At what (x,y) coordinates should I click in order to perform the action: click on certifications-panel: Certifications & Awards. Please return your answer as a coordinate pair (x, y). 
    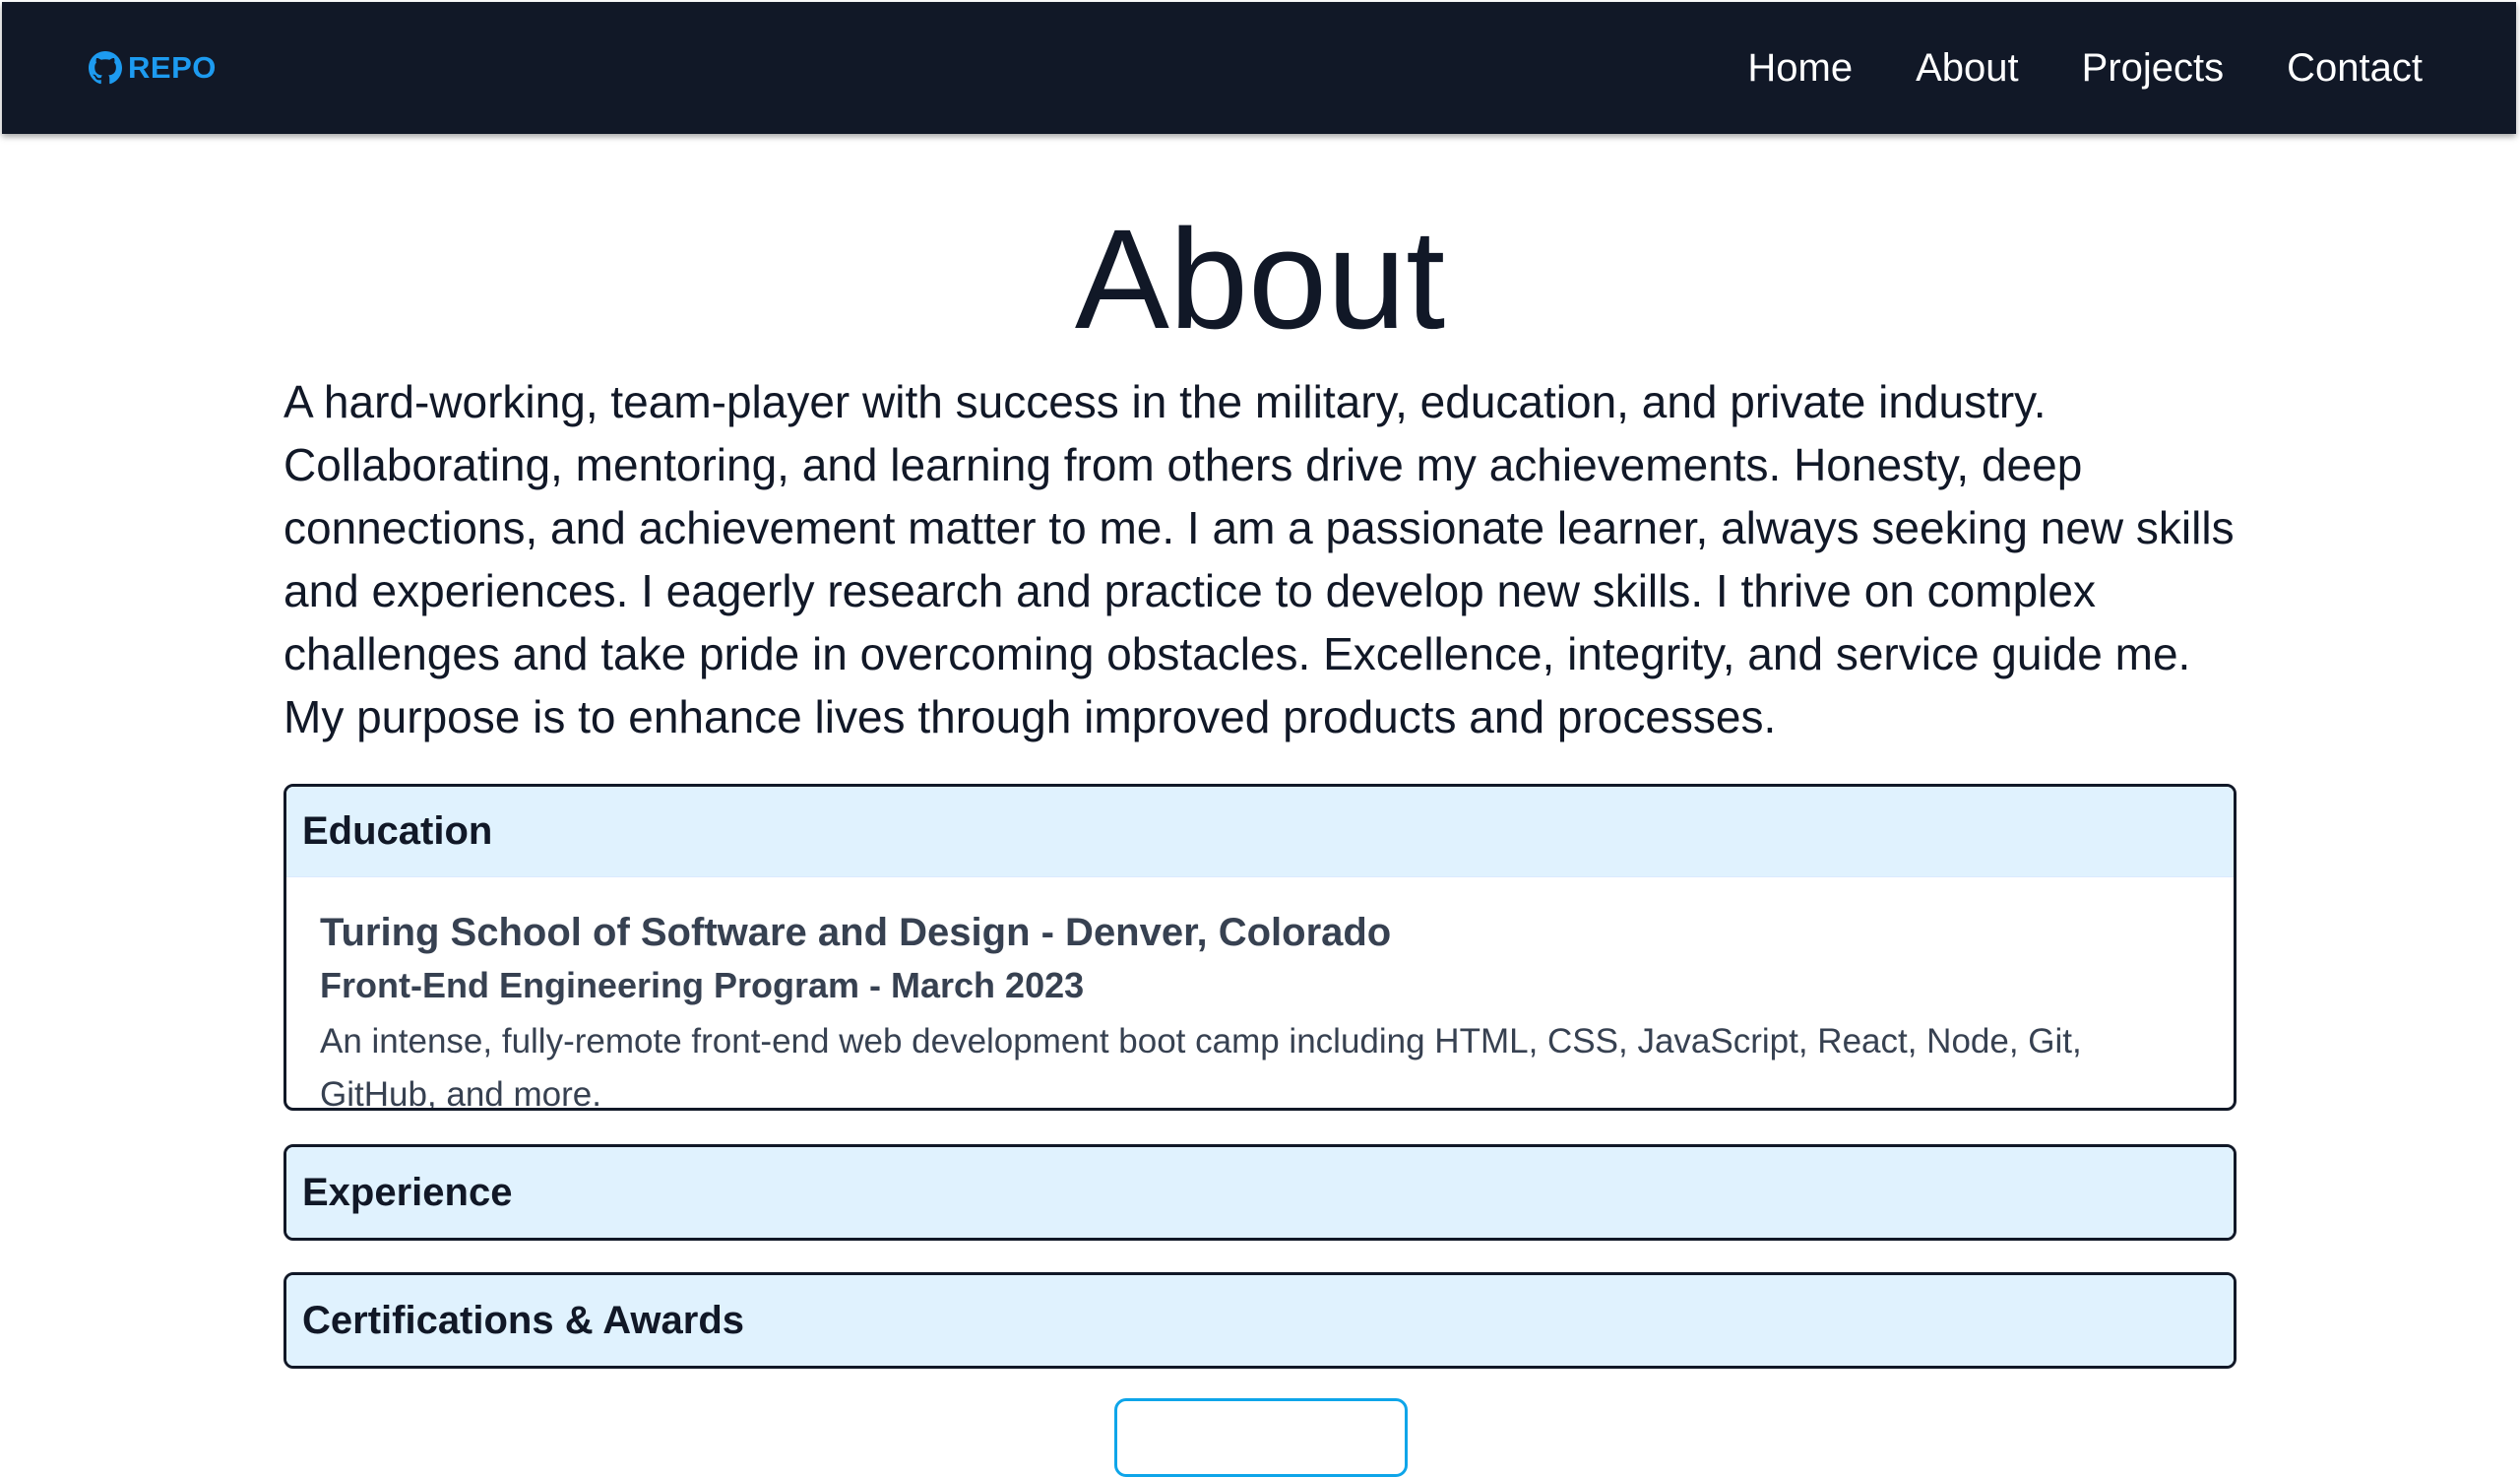
    Looking at the image, I should click on (1260, 1321).